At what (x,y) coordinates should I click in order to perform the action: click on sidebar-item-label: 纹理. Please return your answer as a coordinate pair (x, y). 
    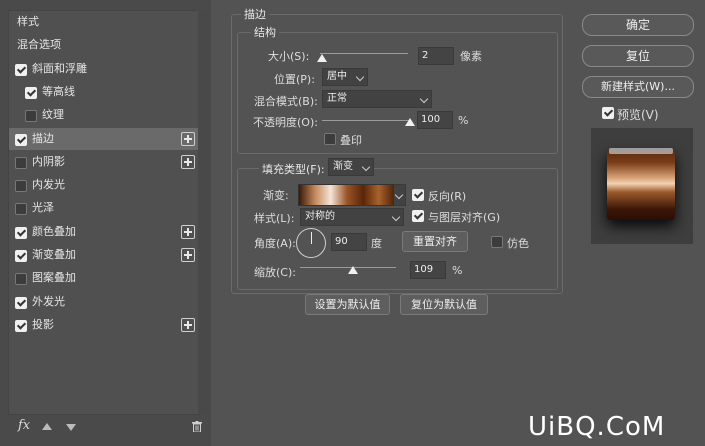
    Looking at the image, I should click on (53, 115).